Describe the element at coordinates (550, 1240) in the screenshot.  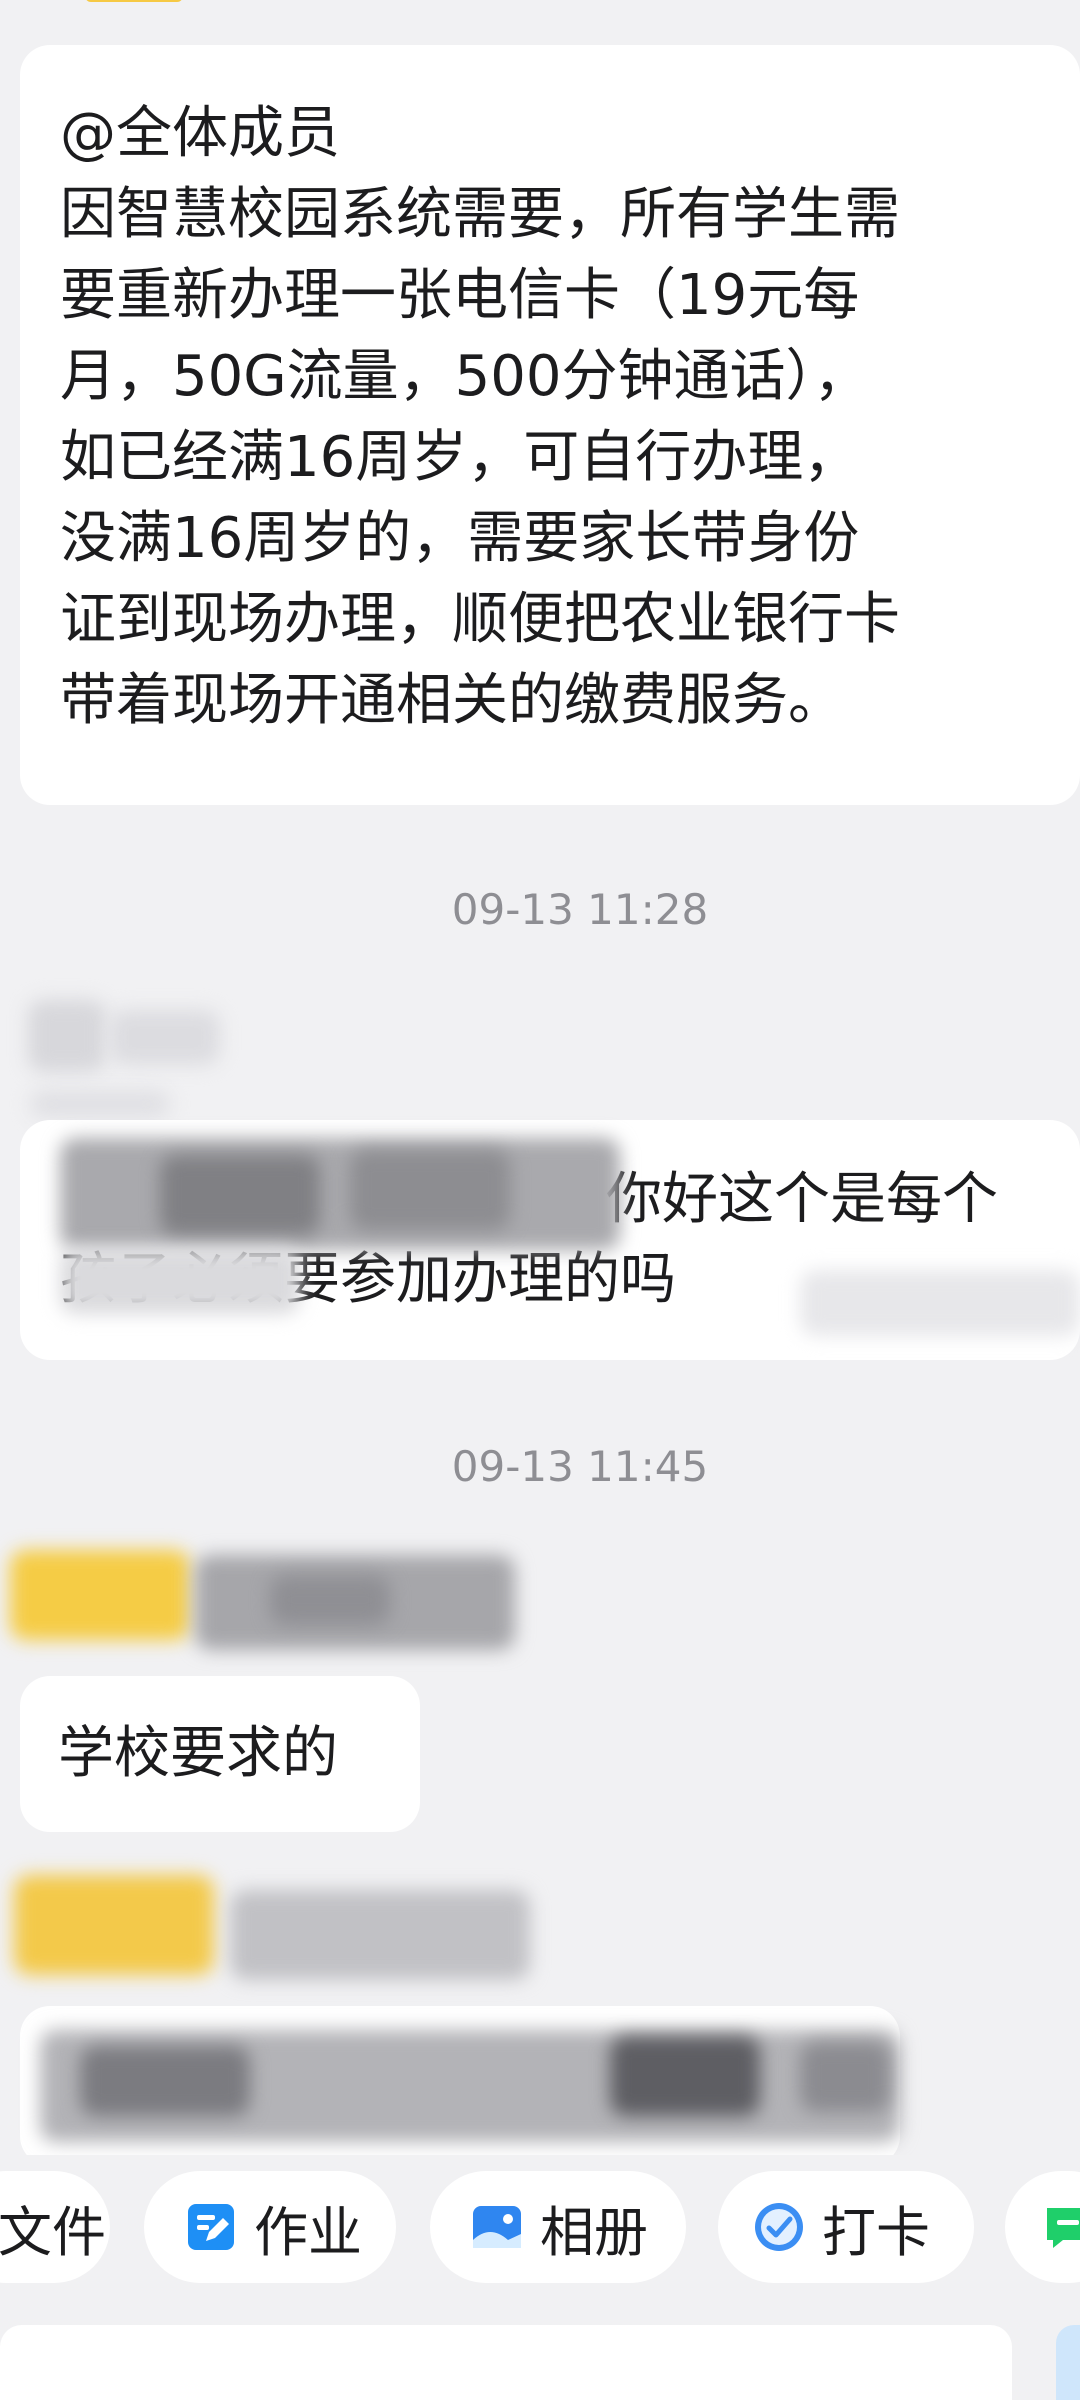
I see `message-bubble-question: 你好这个是每个 孩子必须要参加办理的吗` at that location.